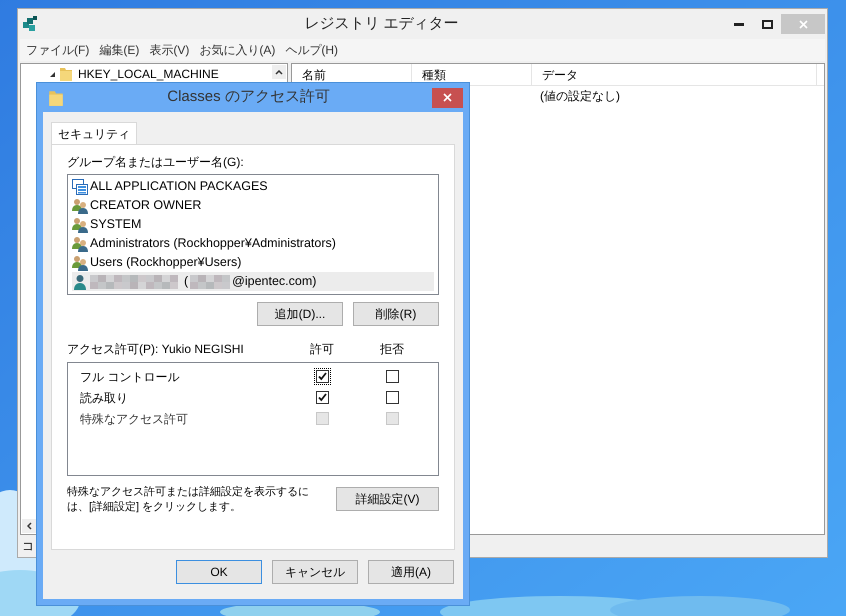  Describe the element at coordinates (156, 349) in the screenshot. I see `permissions-label: アクセス許可(P): Yukio NEGISHI` at that location.